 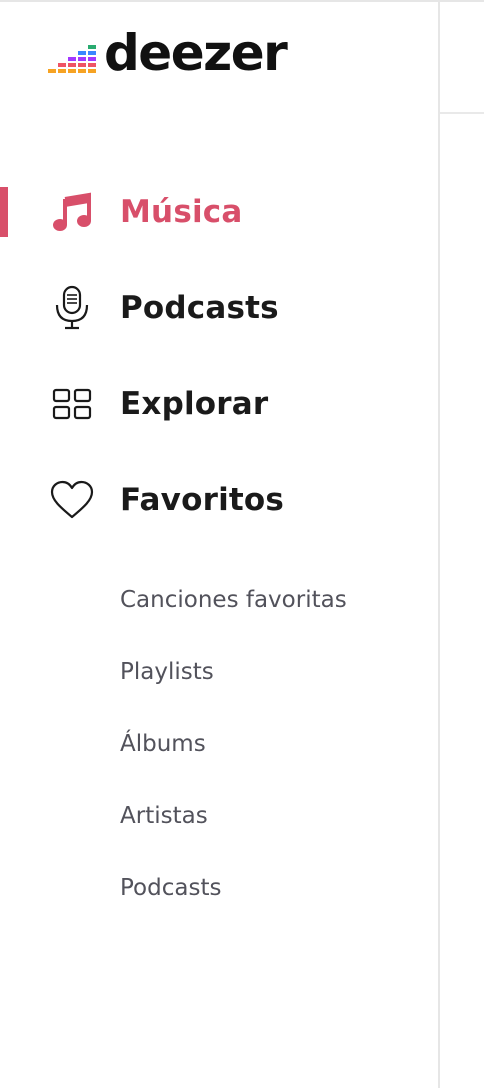 What do you see at coordinates (181, 212) in the screenshot?
I see `nav-label-musica: Música` at bounding box center [181, 212].